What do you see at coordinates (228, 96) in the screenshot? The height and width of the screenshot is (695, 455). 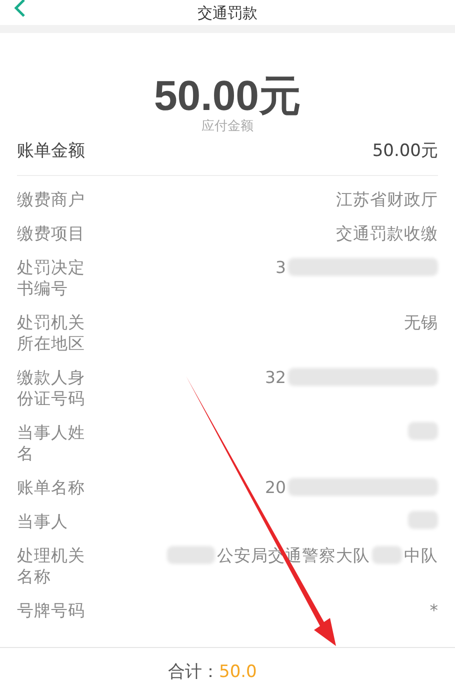 I see `payable-amount: 50.00元` at bounding box center [228, 96].